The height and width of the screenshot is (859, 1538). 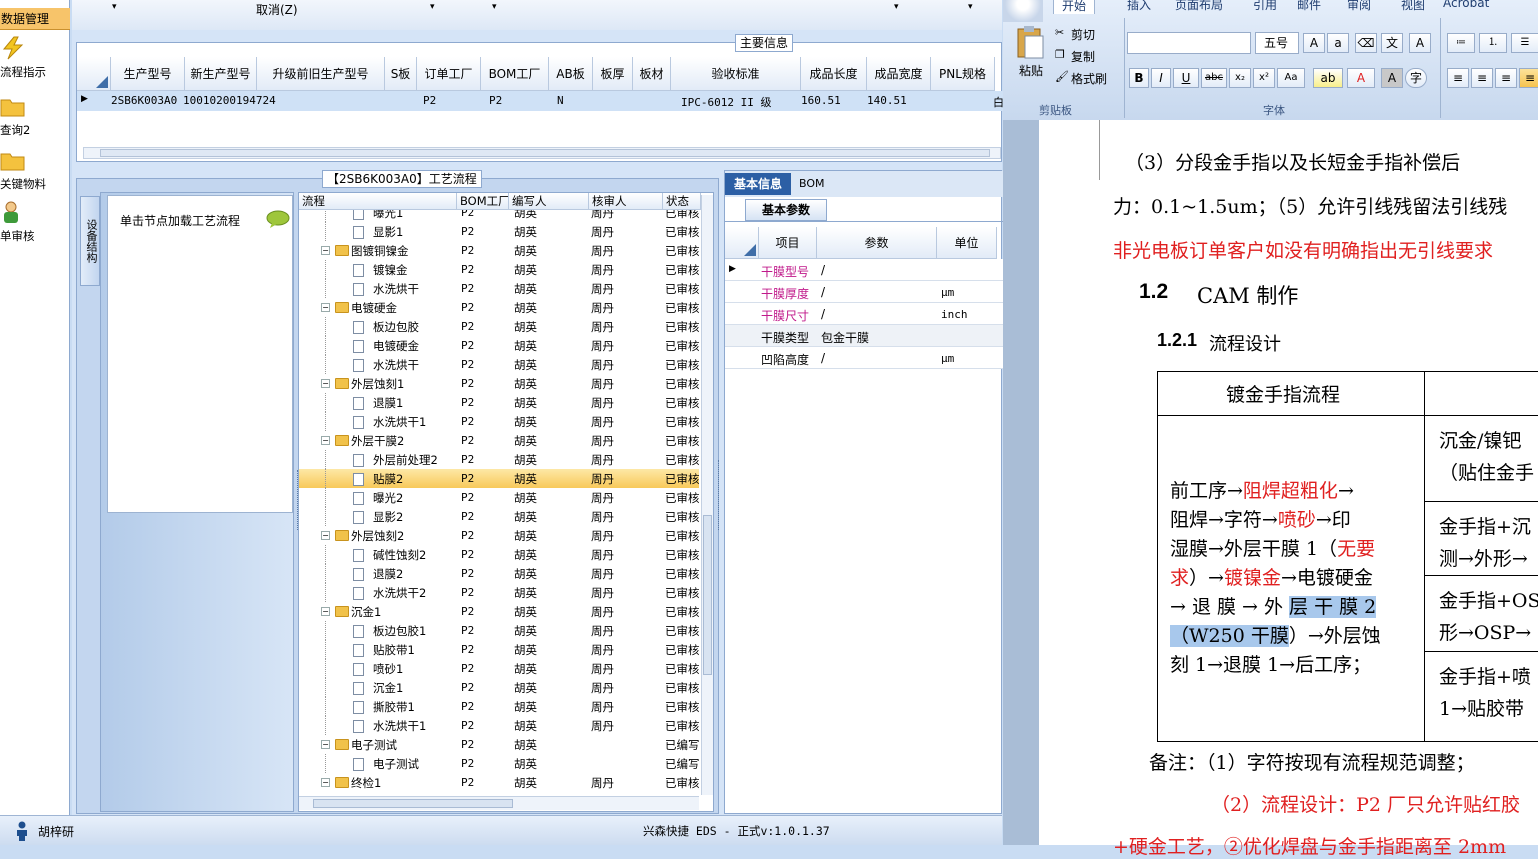 What do you see at coordinates (1493, 43) in the screenshot?
I see `numbering-icon: ⒈` at bounding box center [1493, 43].